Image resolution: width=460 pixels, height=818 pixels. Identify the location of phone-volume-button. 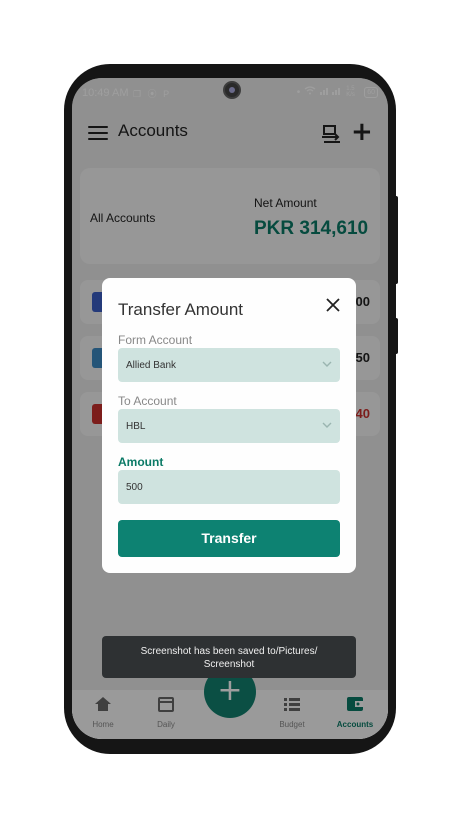
(396, 240).